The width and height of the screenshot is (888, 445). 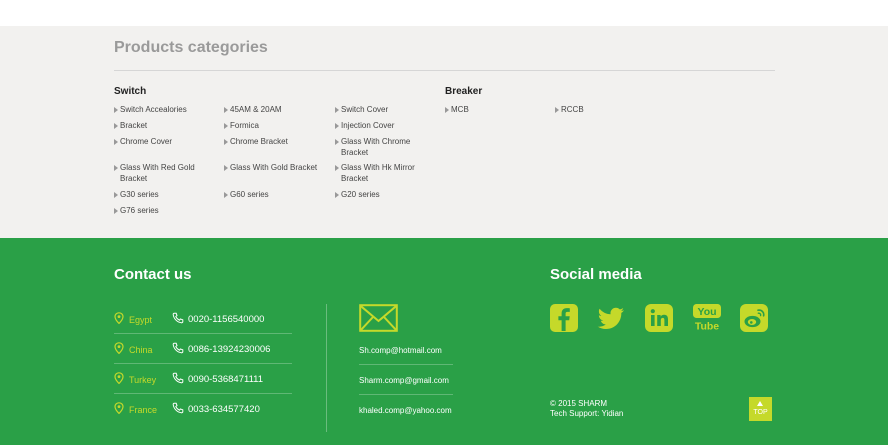 I want to click on copyright-text: © 2015 SHARM Tech Support: Yidian, so click(x=586, y=409).